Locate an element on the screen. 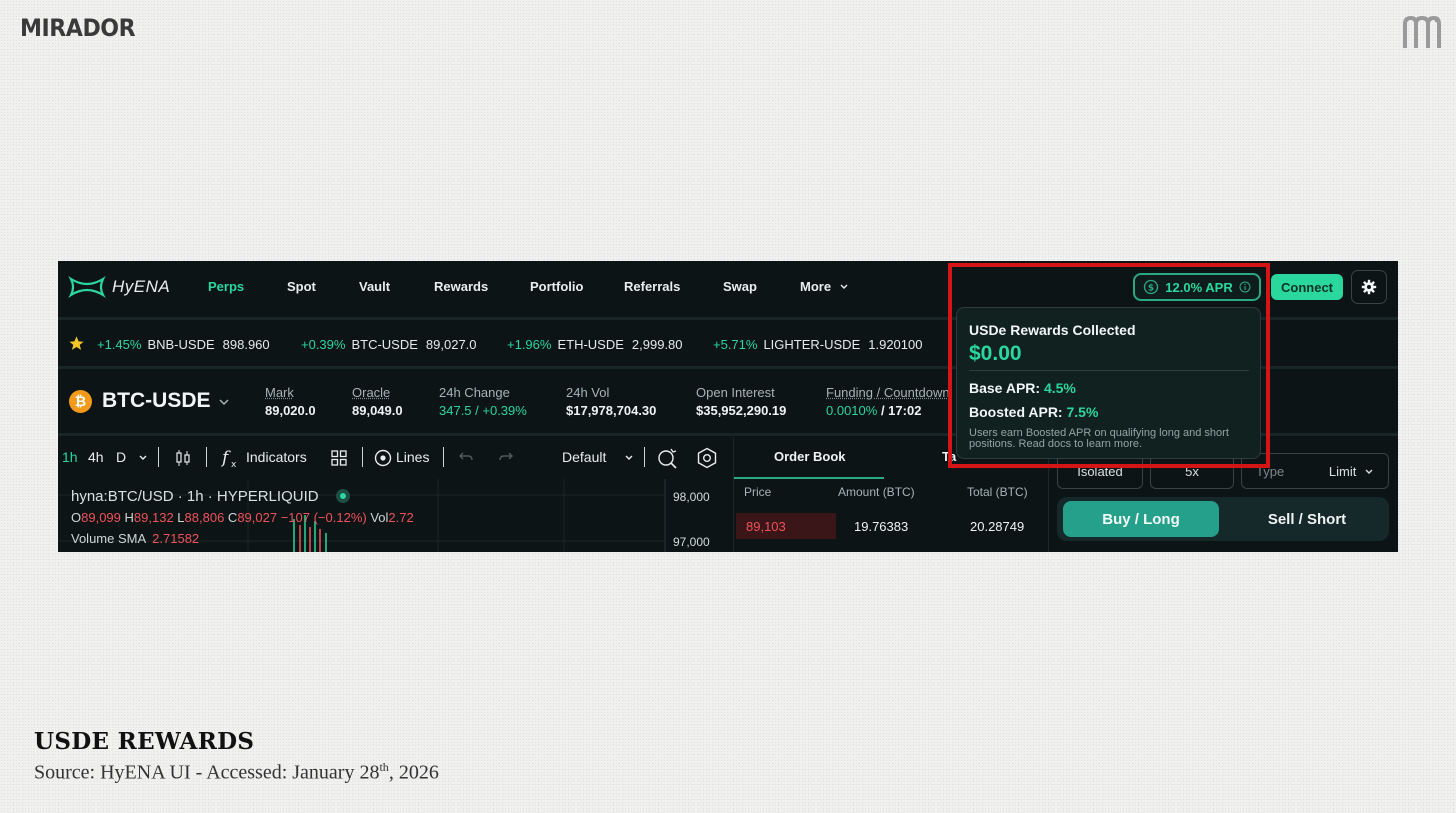 This screenshot has height=813, width=1456. timeframe-1h: 1h is located at coordinates (70, 457).